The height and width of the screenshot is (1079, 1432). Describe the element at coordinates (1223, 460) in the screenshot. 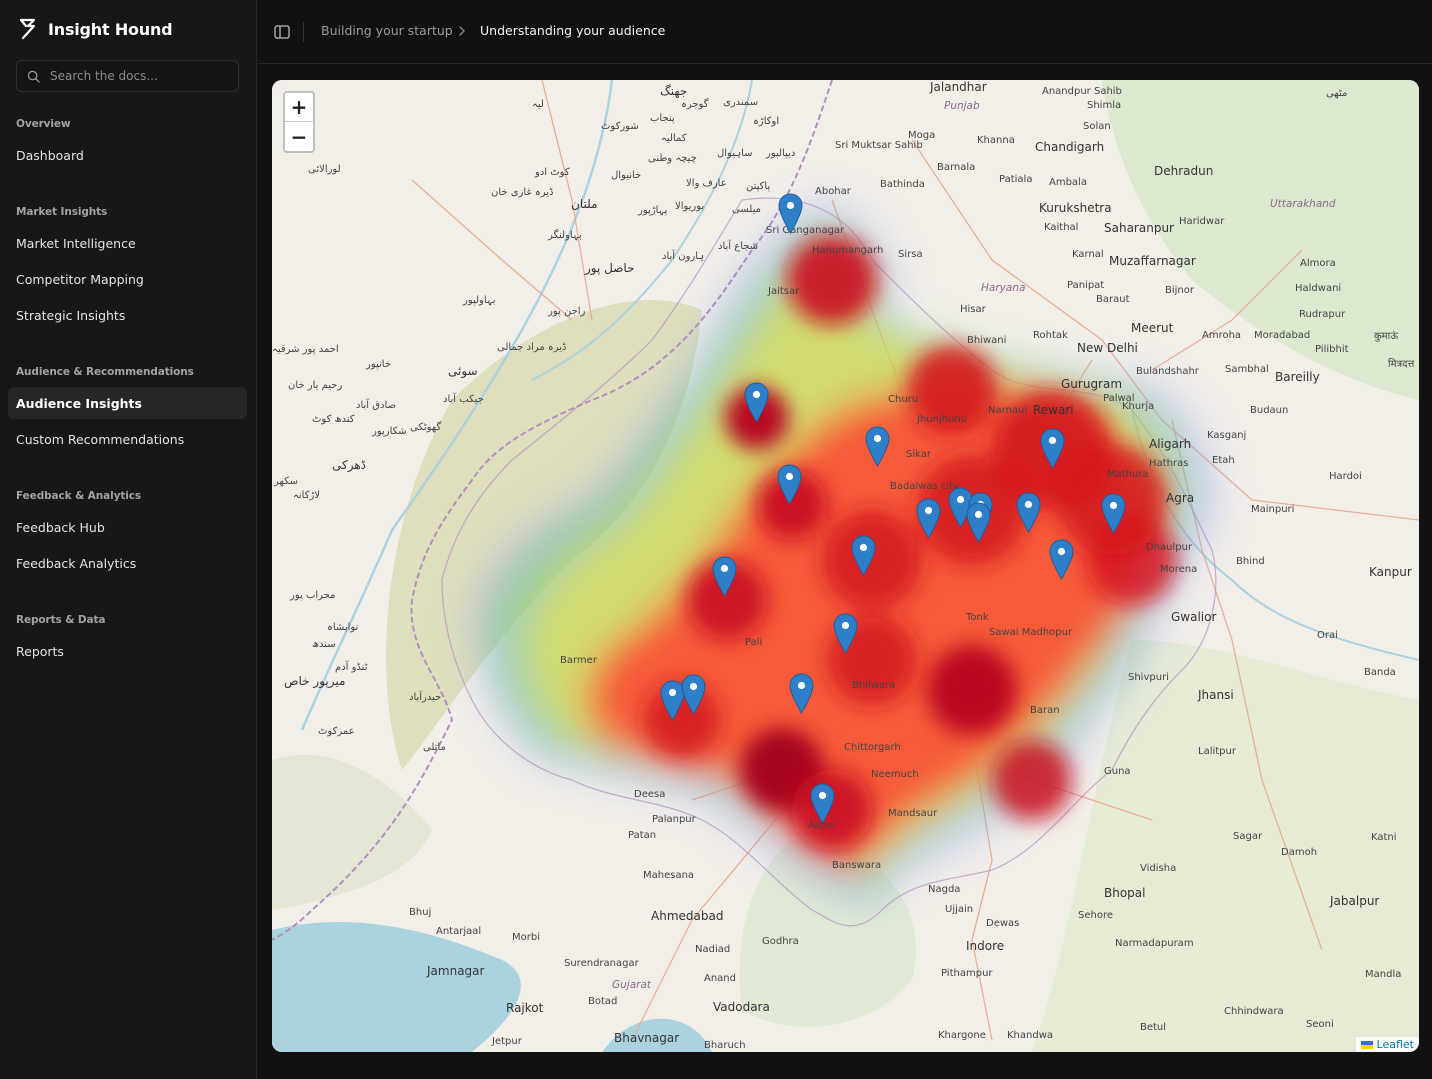

I see `place-label: Etah` at that location.